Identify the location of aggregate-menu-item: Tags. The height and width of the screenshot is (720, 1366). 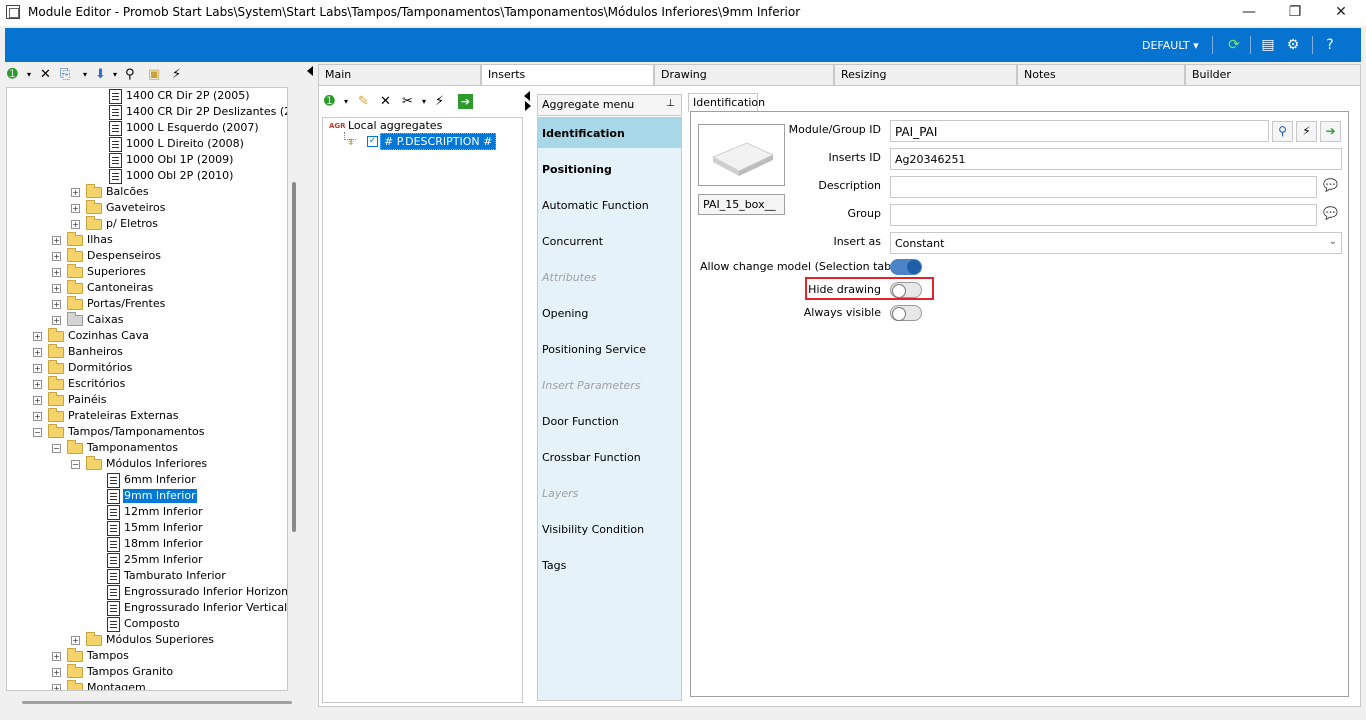
(609, 565).